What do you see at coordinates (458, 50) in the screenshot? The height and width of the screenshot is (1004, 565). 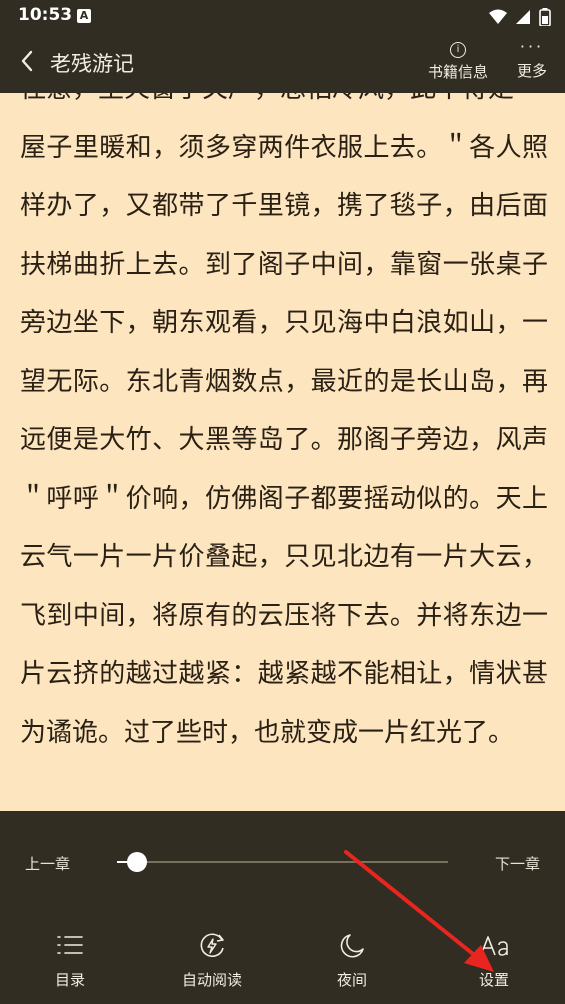 I see `info-icon: i` at bounding box center [458, 50].